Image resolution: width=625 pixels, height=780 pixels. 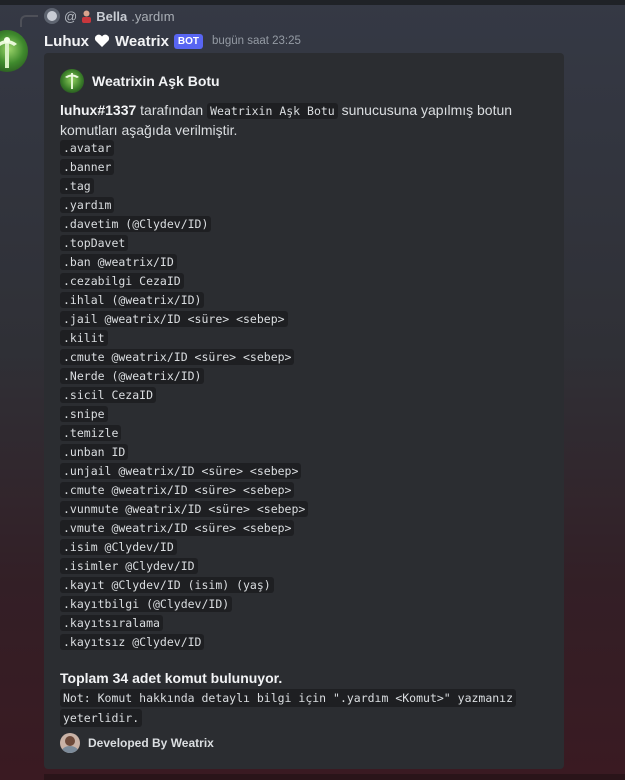 I want to click on bottom-divider, so click(x=334, y=777).